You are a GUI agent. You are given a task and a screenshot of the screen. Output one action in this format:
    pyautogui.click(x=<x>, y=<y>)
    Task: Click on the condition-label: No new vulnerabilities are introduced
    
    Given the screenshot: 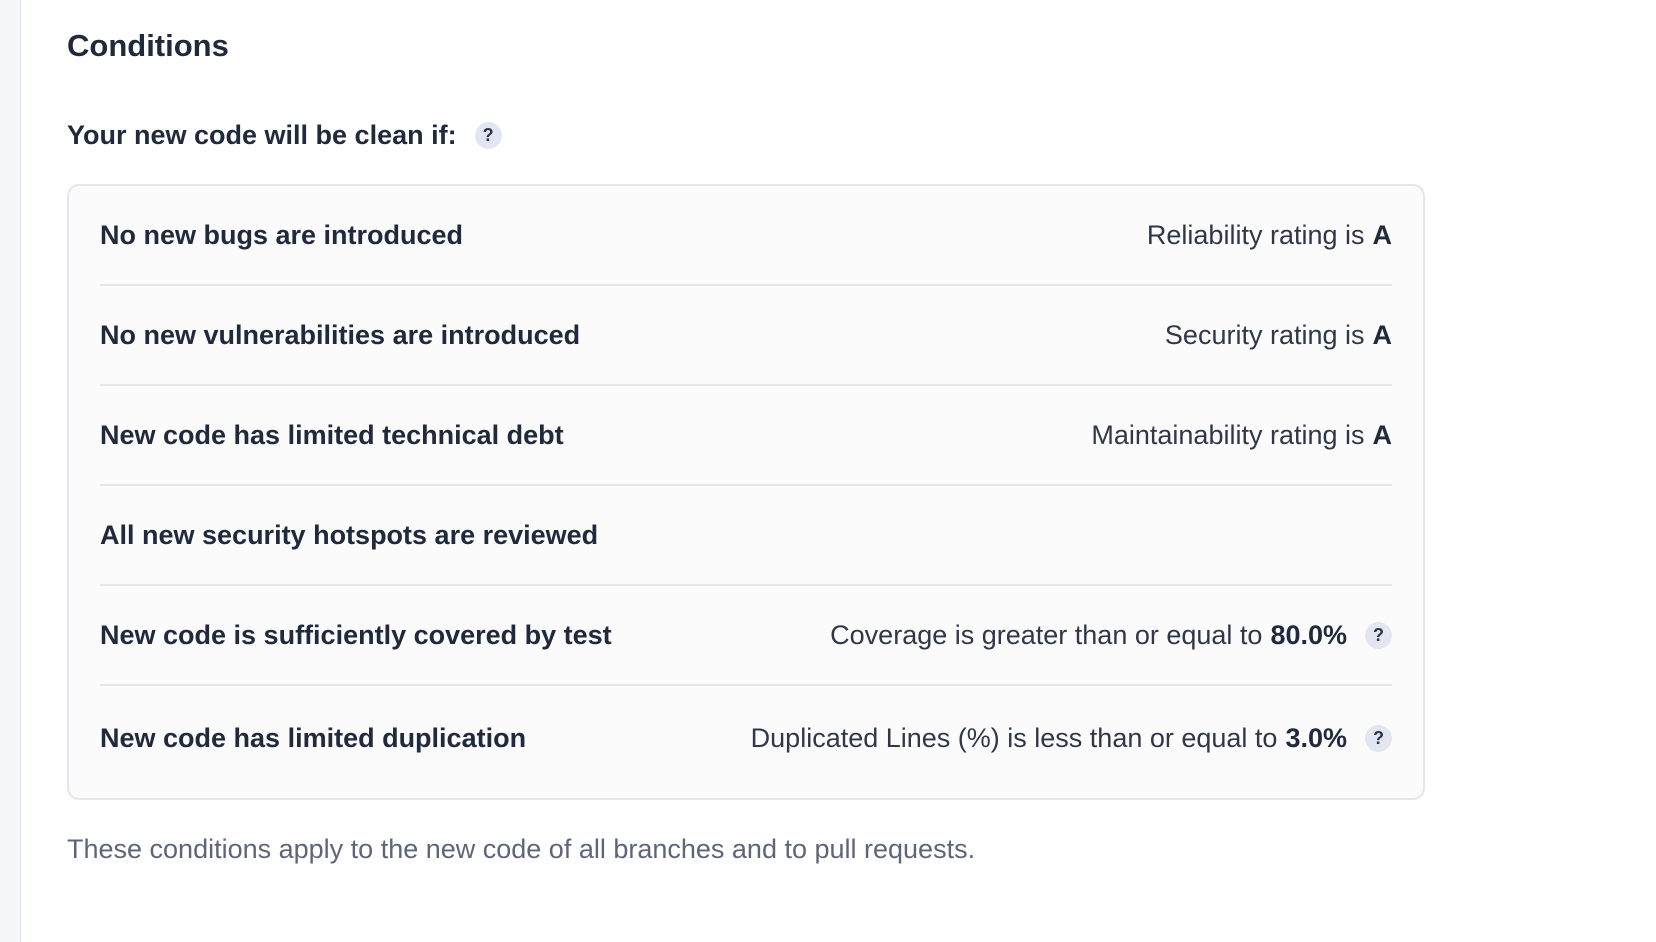 What is the action you would take?
    pyautogui.click(x=340, y=334)
    